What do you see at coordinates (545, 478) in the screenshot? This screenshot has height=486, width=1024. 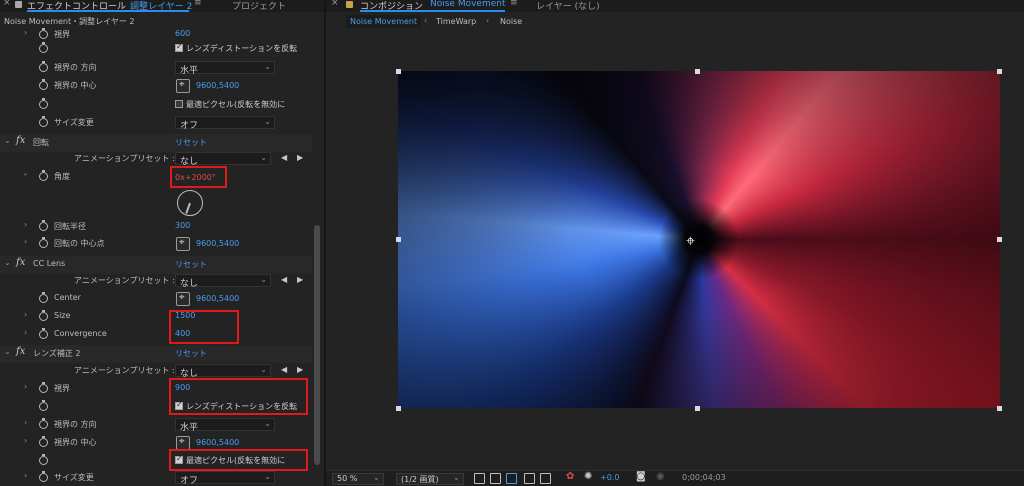 I see `3d-view-icon` at bounding box center [545, 478].